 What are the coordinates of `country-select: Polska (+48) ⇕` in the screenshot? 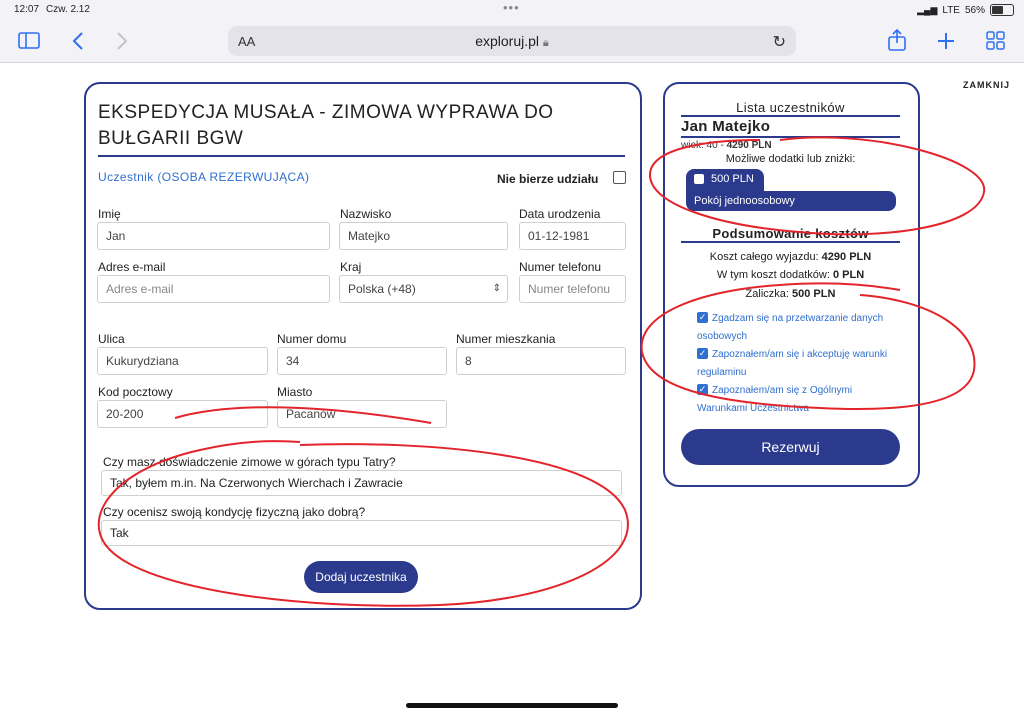 It's located at (423, 289).